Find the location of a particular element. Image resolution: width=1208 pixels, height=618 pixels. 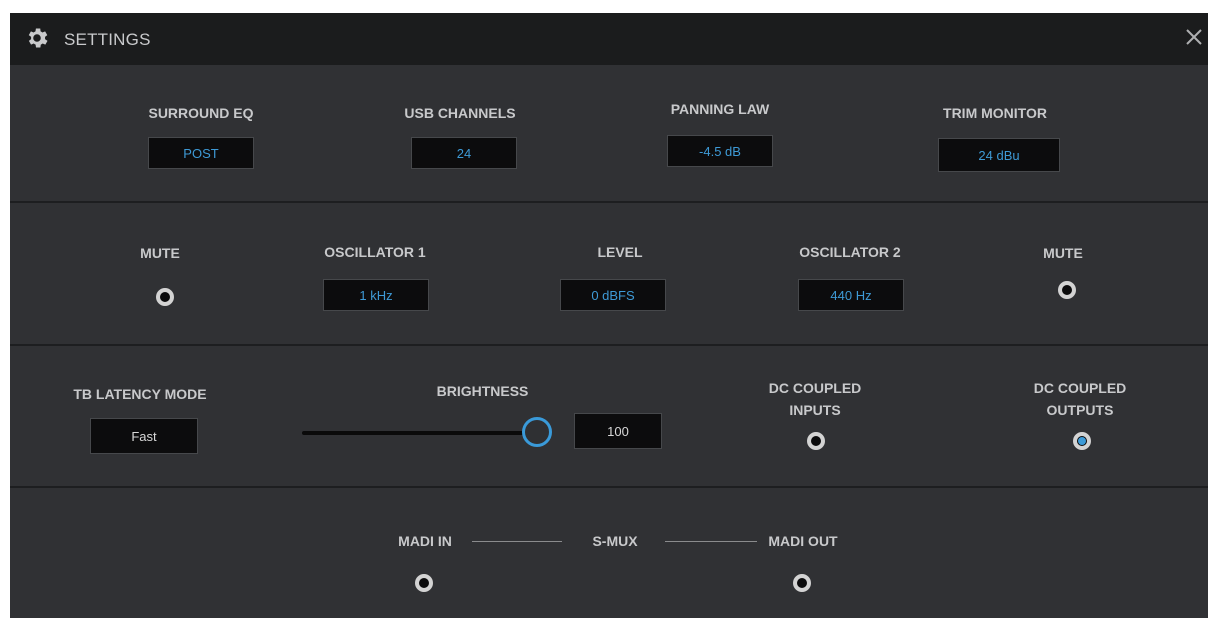

s-mux-label: S-MUX is located at coordinates (615, 541).